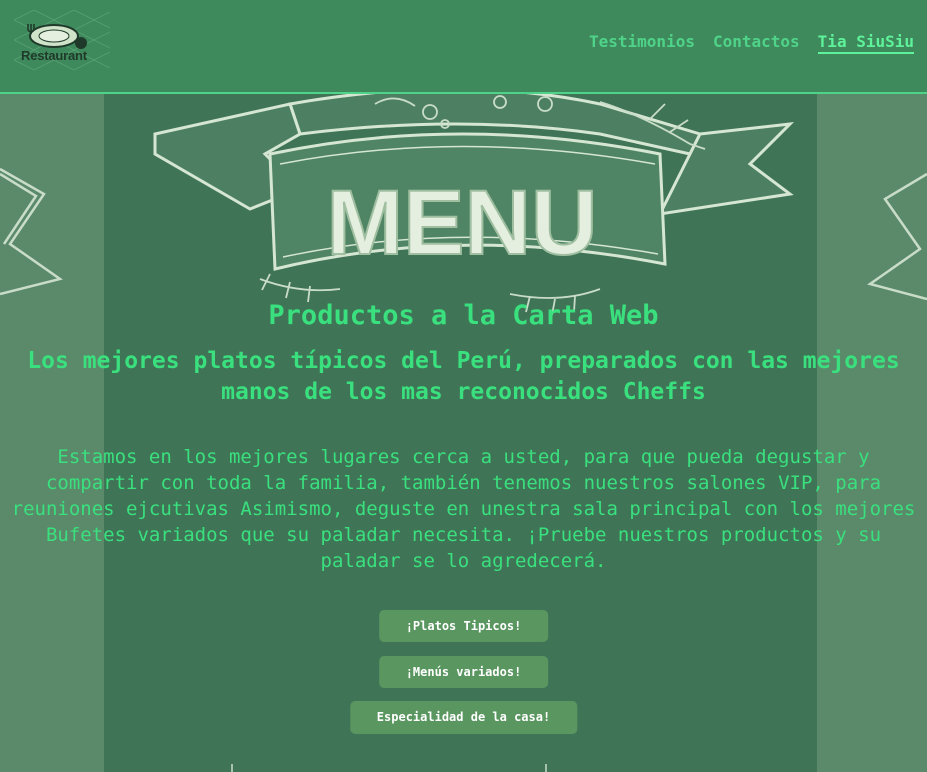 This screenshot has height=772, width=927. Describe the element at coordinates (897, 236) in the screenshot. I see `ribbon-tail-right-icon` at that location.